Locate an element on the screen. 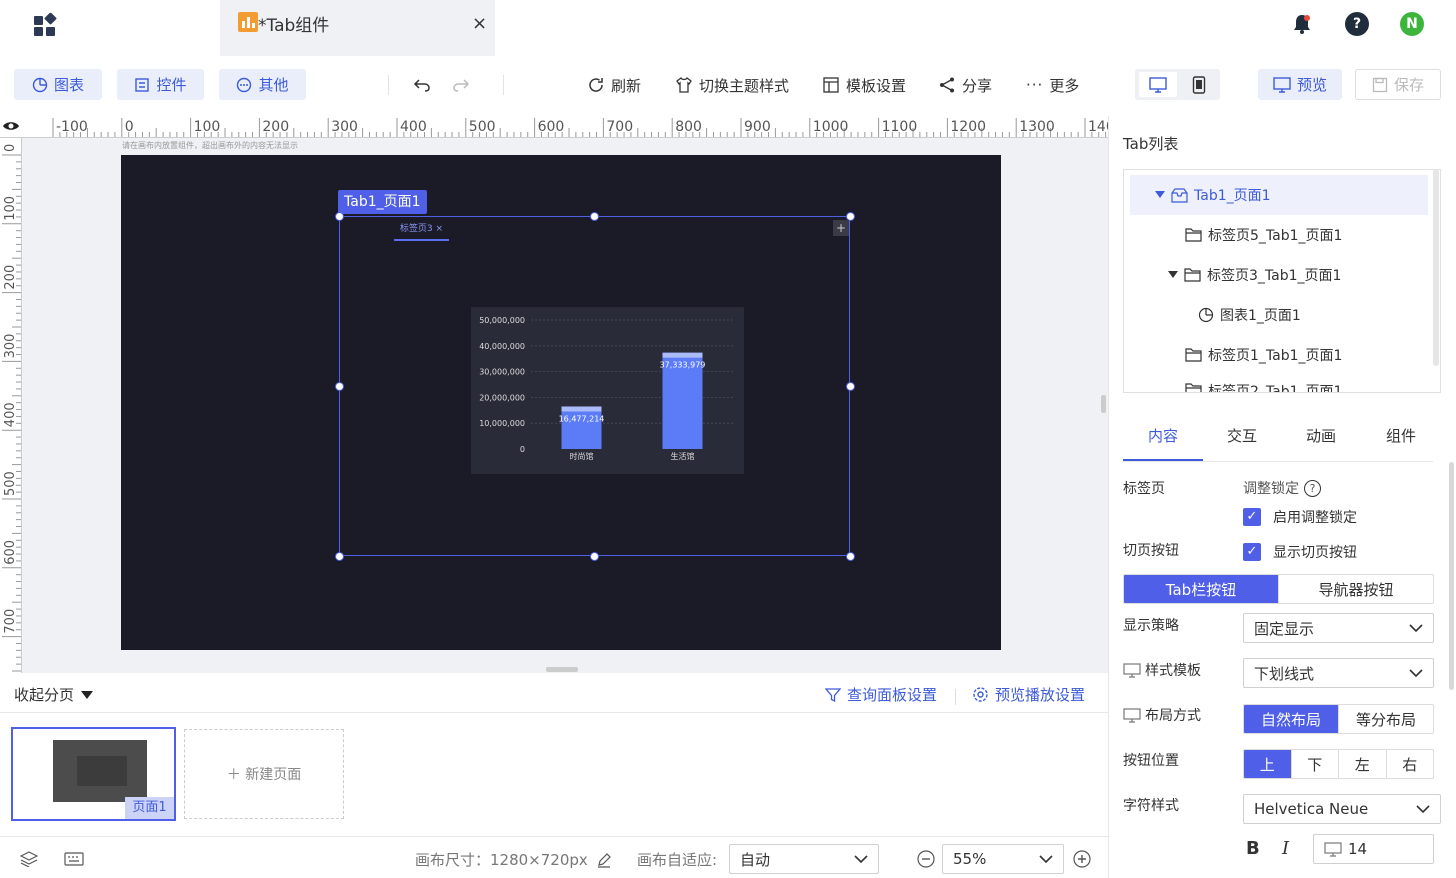 Image resolution: width=1456 pixels, height=878 pixels. position-top-option: 上 is located at coordinates (1268, 764).